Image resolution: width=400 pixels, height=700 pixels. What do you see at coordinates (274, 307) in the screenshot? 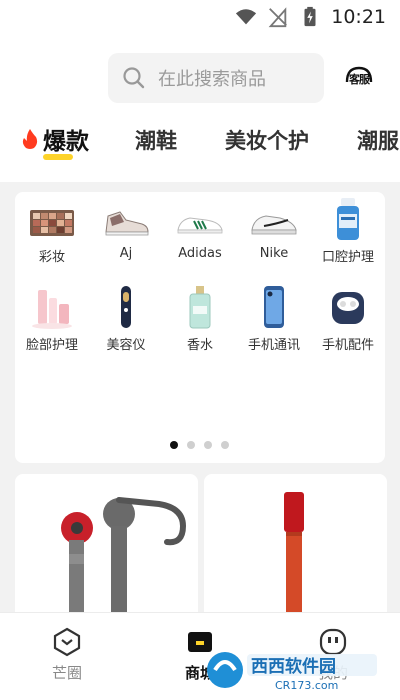
I see `smartphone-icon` at bounding box center [274, 307].